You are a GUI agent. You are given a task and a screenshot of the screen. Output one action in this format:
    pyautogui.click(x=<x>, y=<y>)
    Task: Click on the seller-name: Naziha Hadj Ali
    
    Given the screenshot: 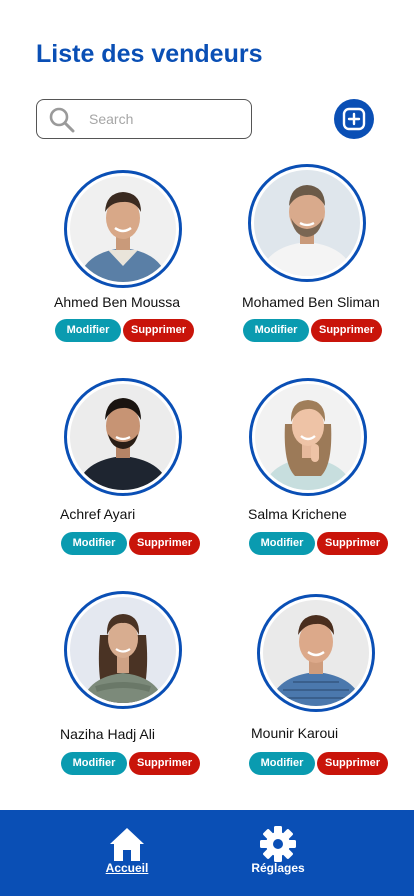 What is the action you would take?
    pyautogui.click(x=107, y=734)
    